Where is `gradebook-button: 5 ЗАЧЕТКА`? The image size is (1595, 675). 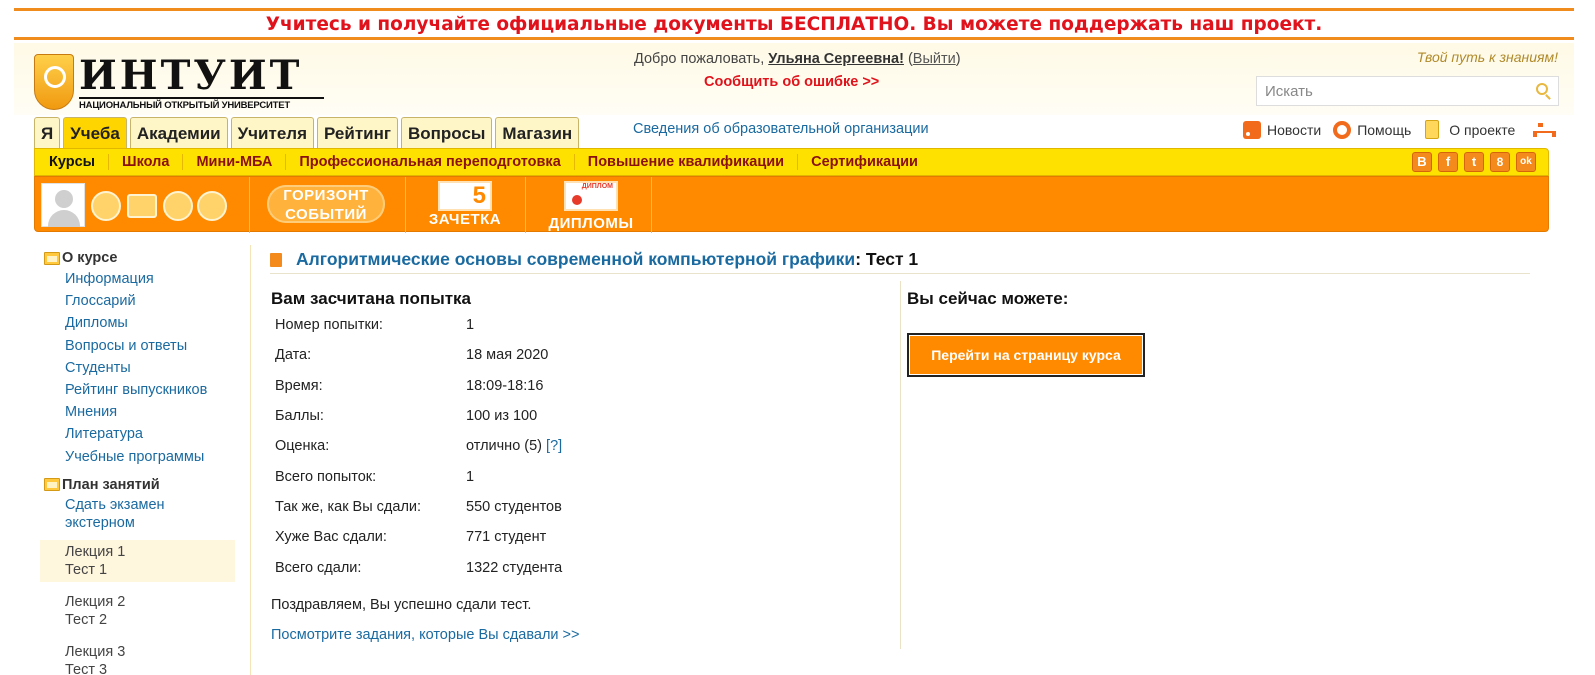
gradebook-button: 5 ЗАЧЕТКА is located at coordinates (465, 205).